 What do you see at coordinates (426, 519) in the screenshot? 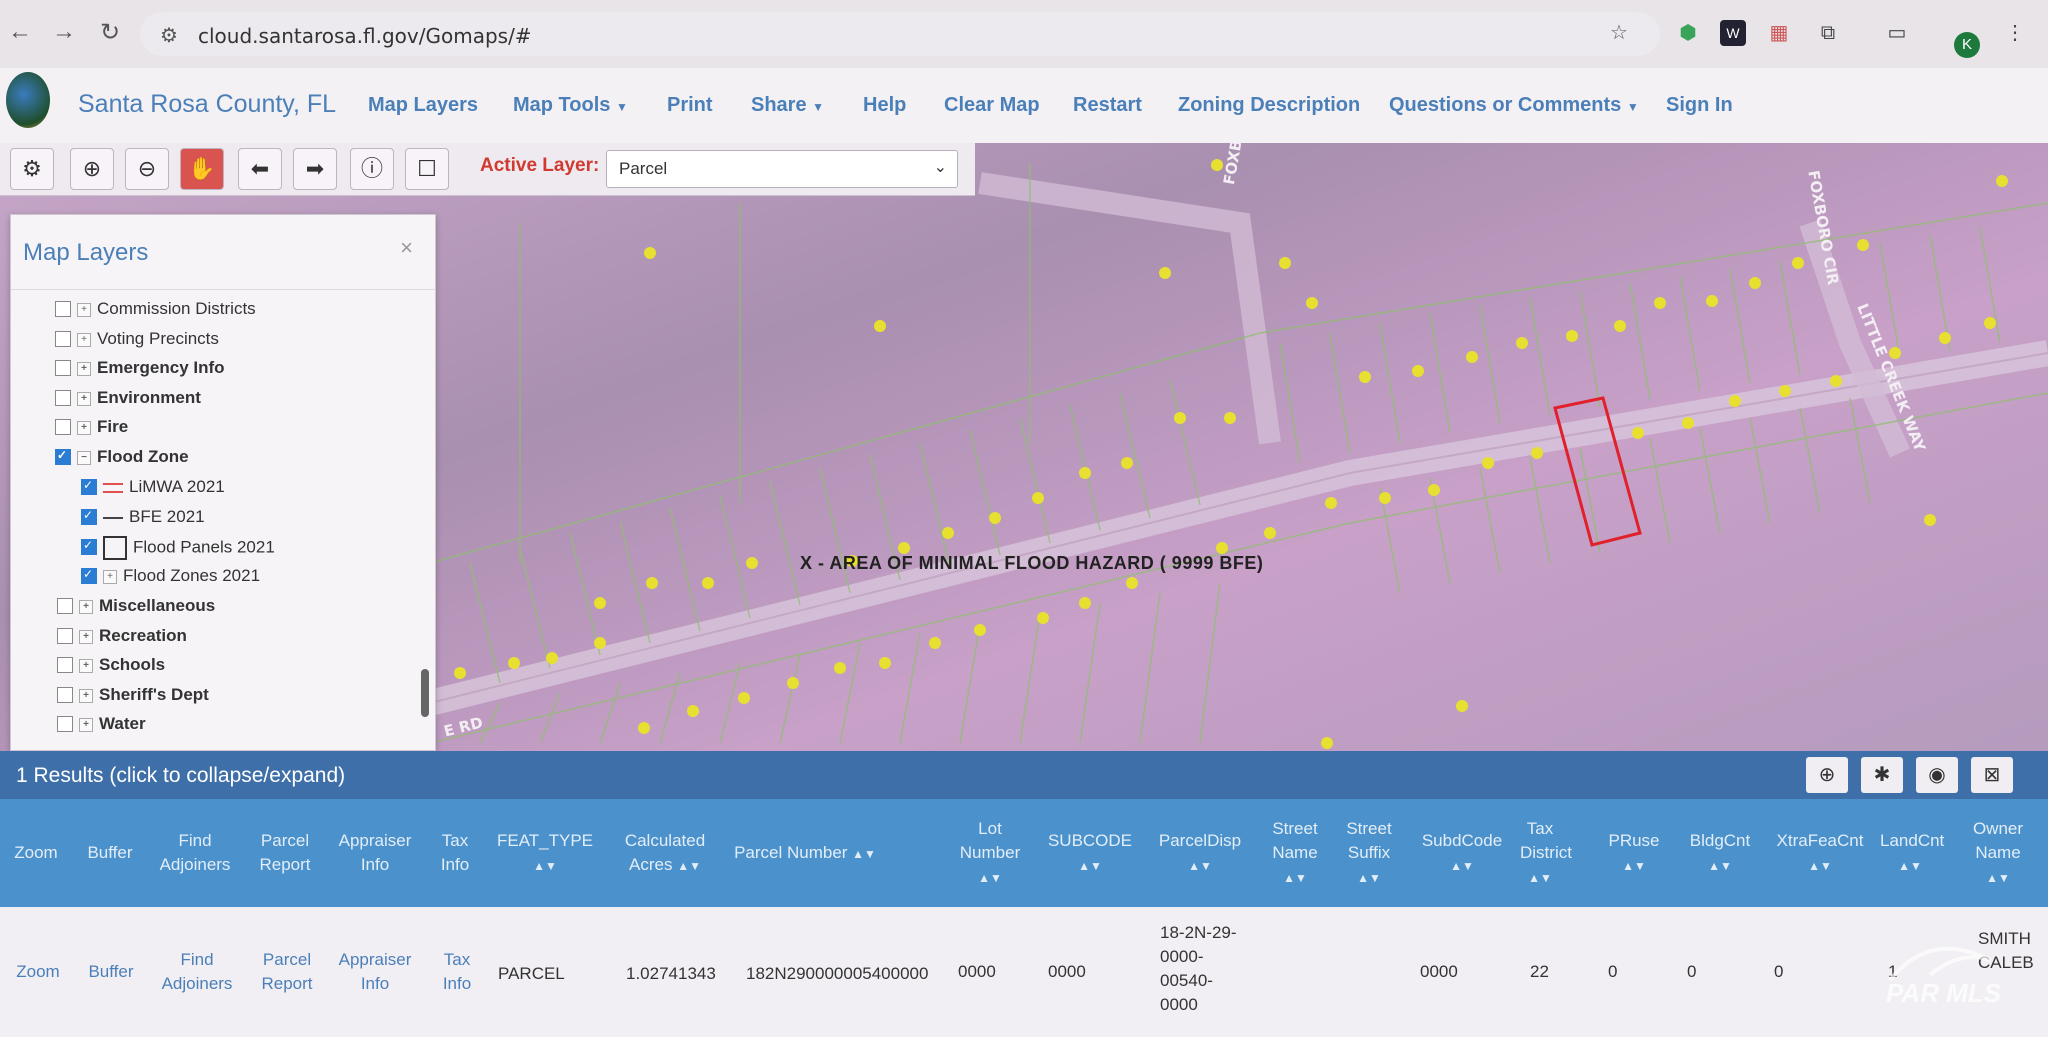
I see `panel-scrollbar` at bounding box center [426, 519].